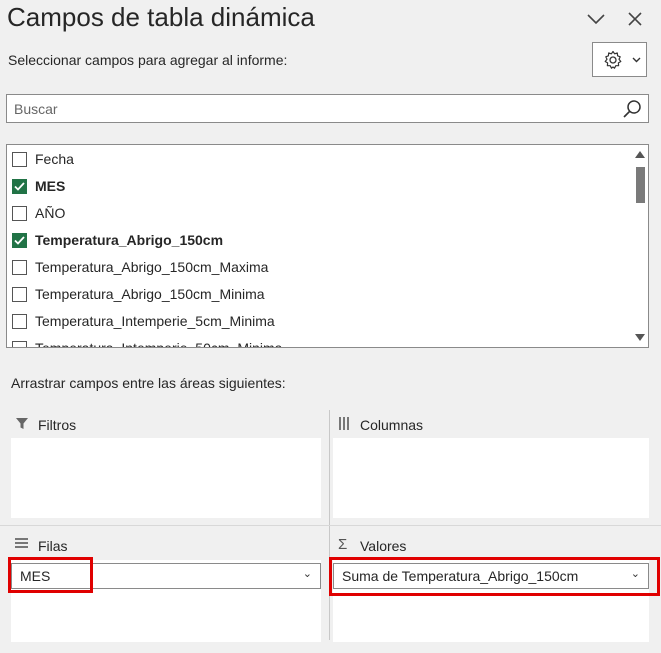  I want to click on filters-drop-area, so click(166, 478).